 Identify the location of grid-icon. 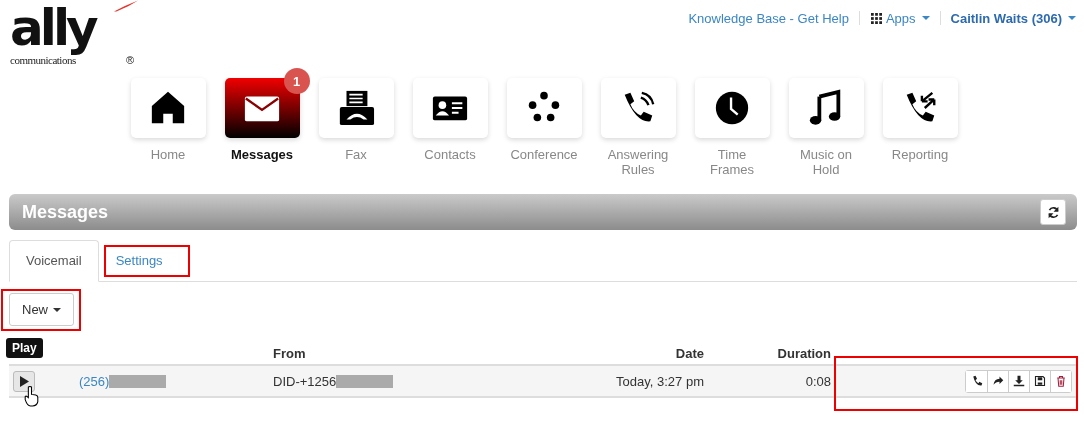
(876, 18).